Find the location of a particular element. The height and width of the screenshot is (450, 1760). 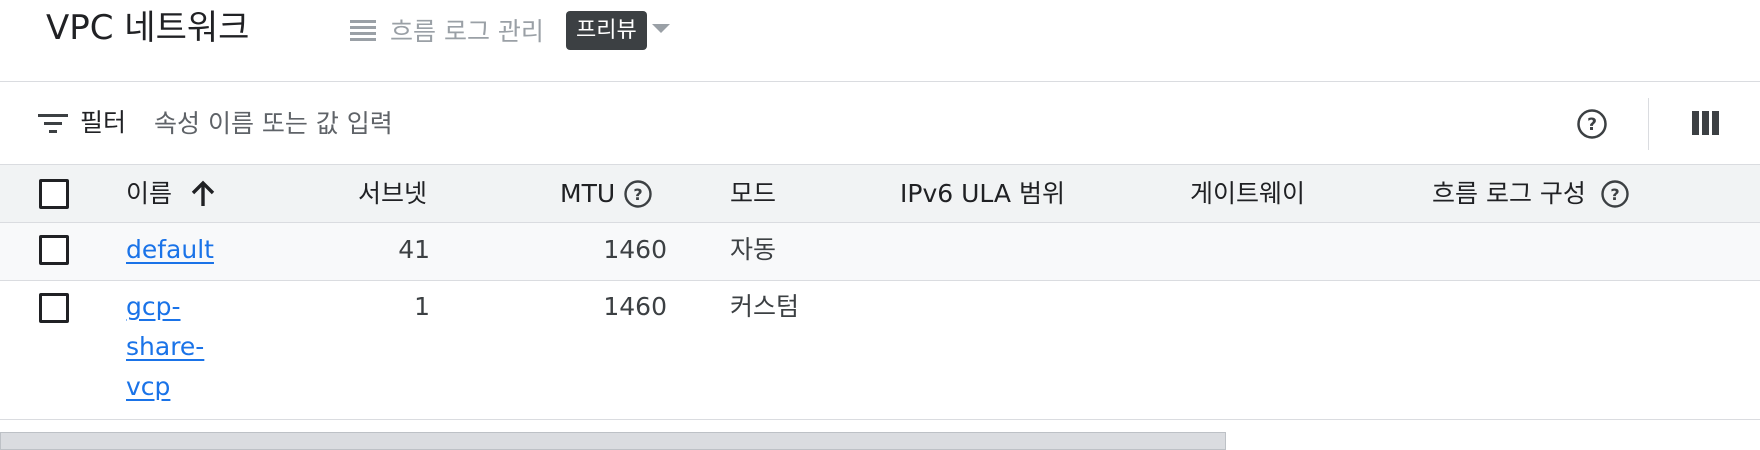

cell-mode: 커스텀 is located at coordinates (765, 306).